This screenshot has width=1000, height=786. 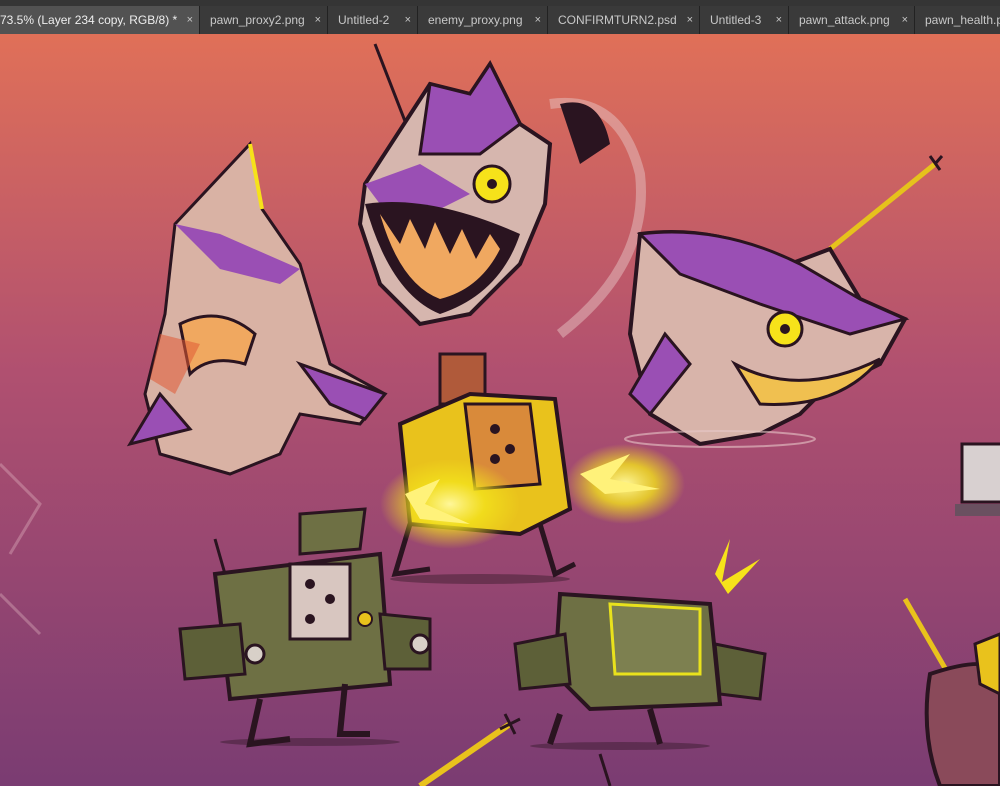 What do you see at coordinates (475, 20) in the screenshot?
I see `tab-label: enemy_proxy.png` at bounding box center [475, 20].